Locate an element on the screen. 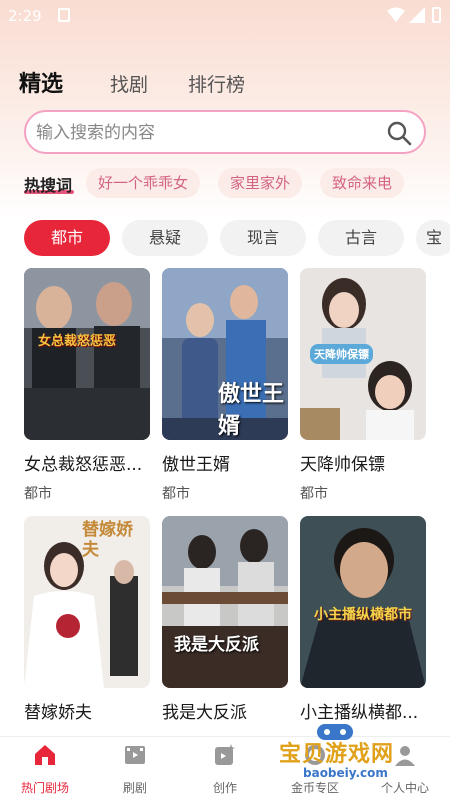 This screenshot has width=450, height=800. status-time: 2:29 is located at coordinates (25, 16).